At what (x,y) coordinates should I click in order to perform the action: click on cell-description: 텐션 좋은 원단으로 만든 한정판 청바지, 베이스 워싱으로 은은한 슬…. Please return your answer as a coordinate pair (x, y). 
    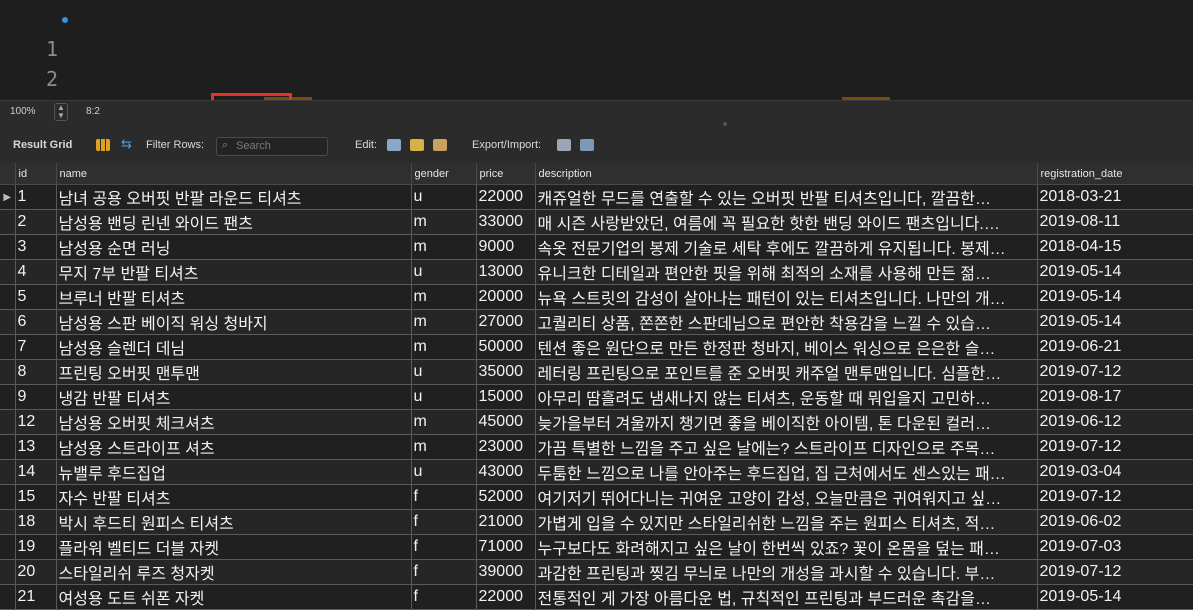
    Looking at the image, I should click on (786, 347).